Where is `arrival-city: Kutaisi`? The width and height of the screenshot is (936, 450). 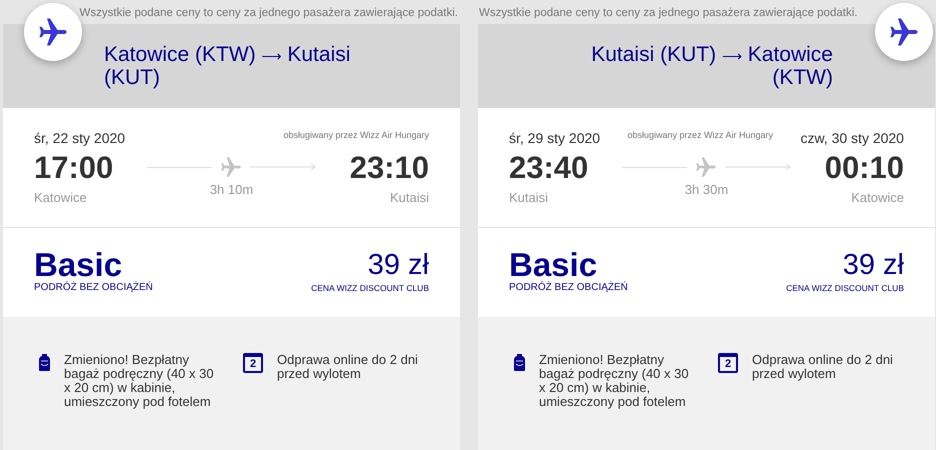 arrival-city: Kutaisi is located at coordinates (409, 198).